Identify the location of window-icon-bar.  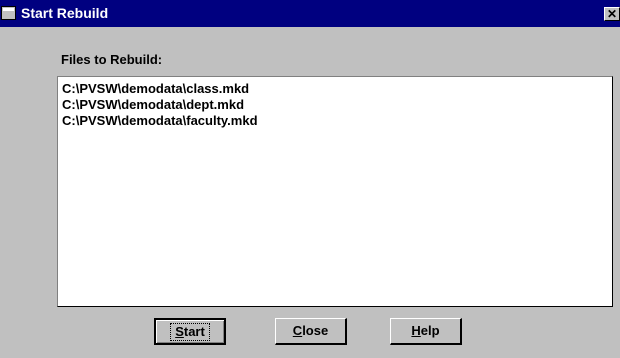
(8, 9).